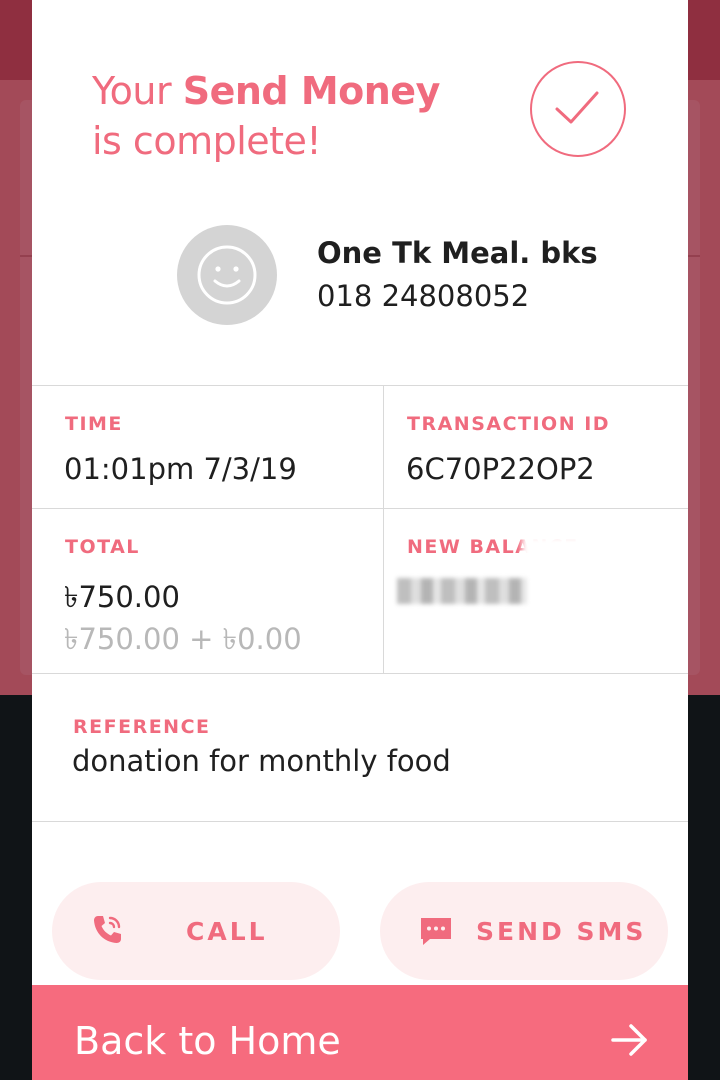 The width and height of the screenshot is (720, 1080). What do you see at coordinates (107, 929) in the screenshot?
I see `phone-icon` at bounding box center [107, 929].